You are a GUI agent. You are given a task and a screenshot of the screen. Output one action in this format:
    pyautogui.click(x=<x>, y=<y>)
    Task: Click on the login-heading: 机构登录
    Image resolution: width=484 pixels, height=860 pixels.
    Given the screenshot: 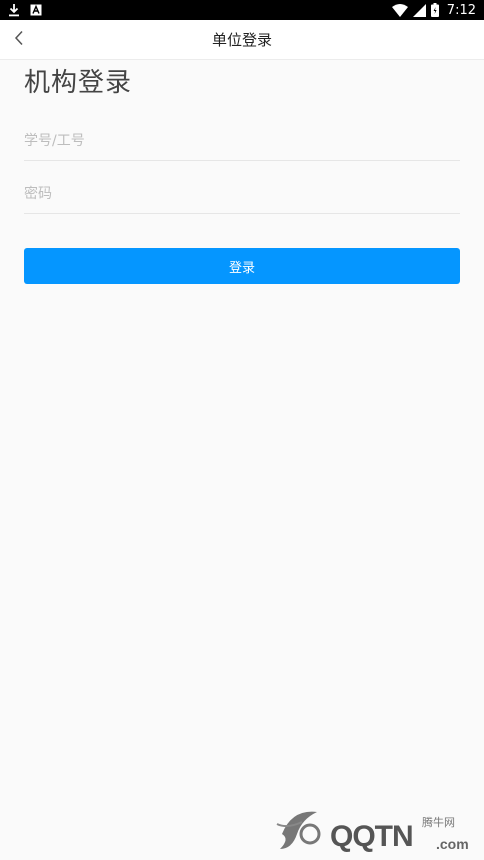 What is the action you would take?
    pyautogui.click(x=78, y=83)
    